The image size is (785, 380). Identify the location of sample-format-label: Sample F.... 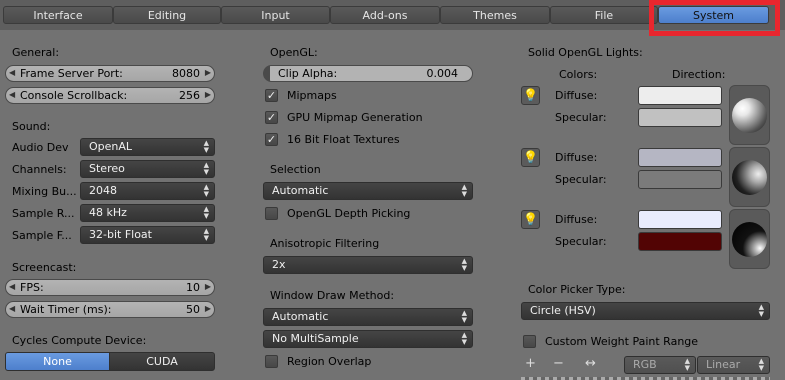
(42, 235).